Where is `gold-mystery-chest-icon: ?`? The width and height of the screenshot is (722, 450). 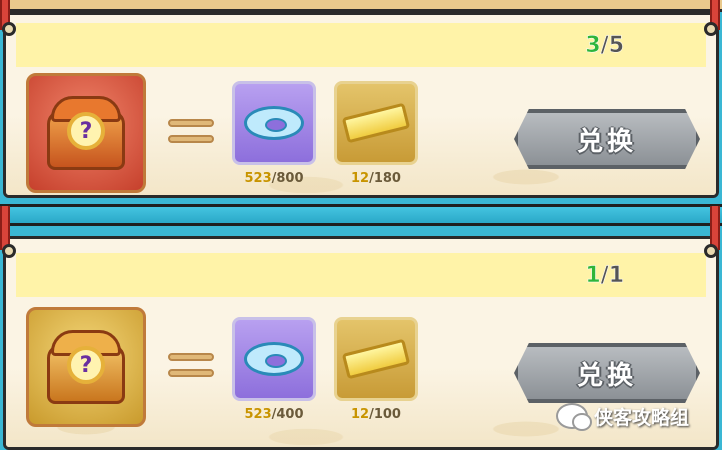 gold-mystery-chest-icon: ? is located at coordinates (86, 367).